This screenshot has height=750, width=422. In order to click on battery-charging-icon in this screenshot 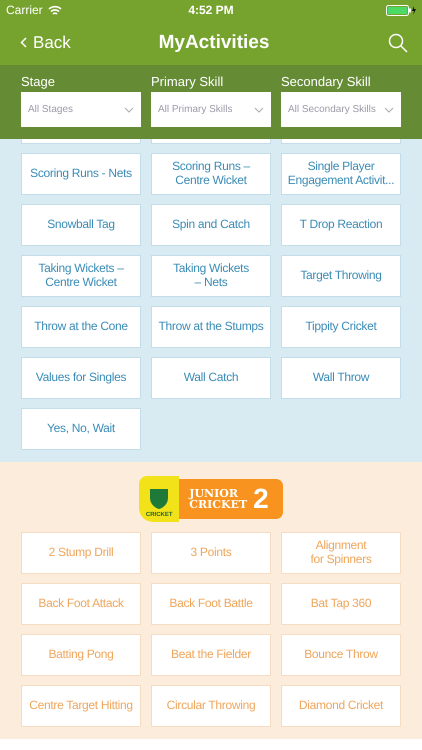, I will do `click(401, 10)`.